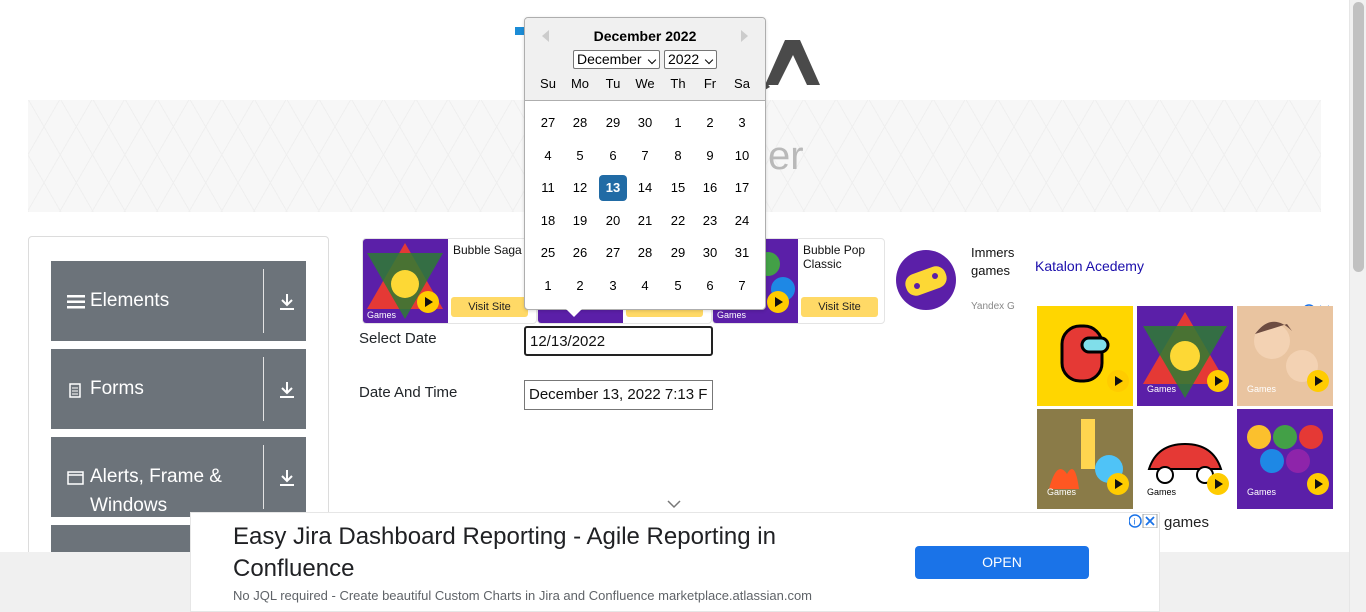 This screenshot has width=1366, height=612. Describe the element at coordinates (117, 388) in the screenshot. I see `nav-group-label: Forms` at that location.